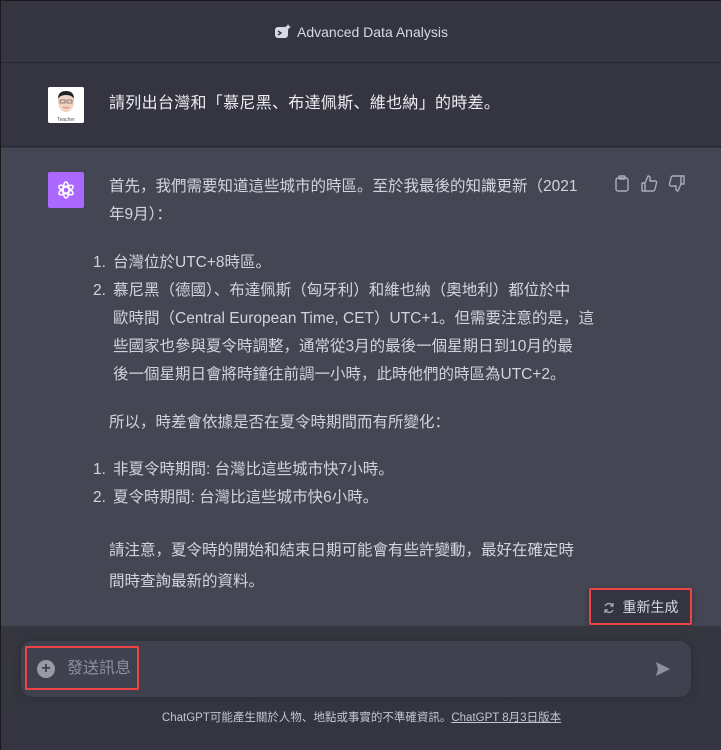  Describe the element at coordinates (650, 606) in the screenshot. I see `regenerate-label: 重新生成` at that location.